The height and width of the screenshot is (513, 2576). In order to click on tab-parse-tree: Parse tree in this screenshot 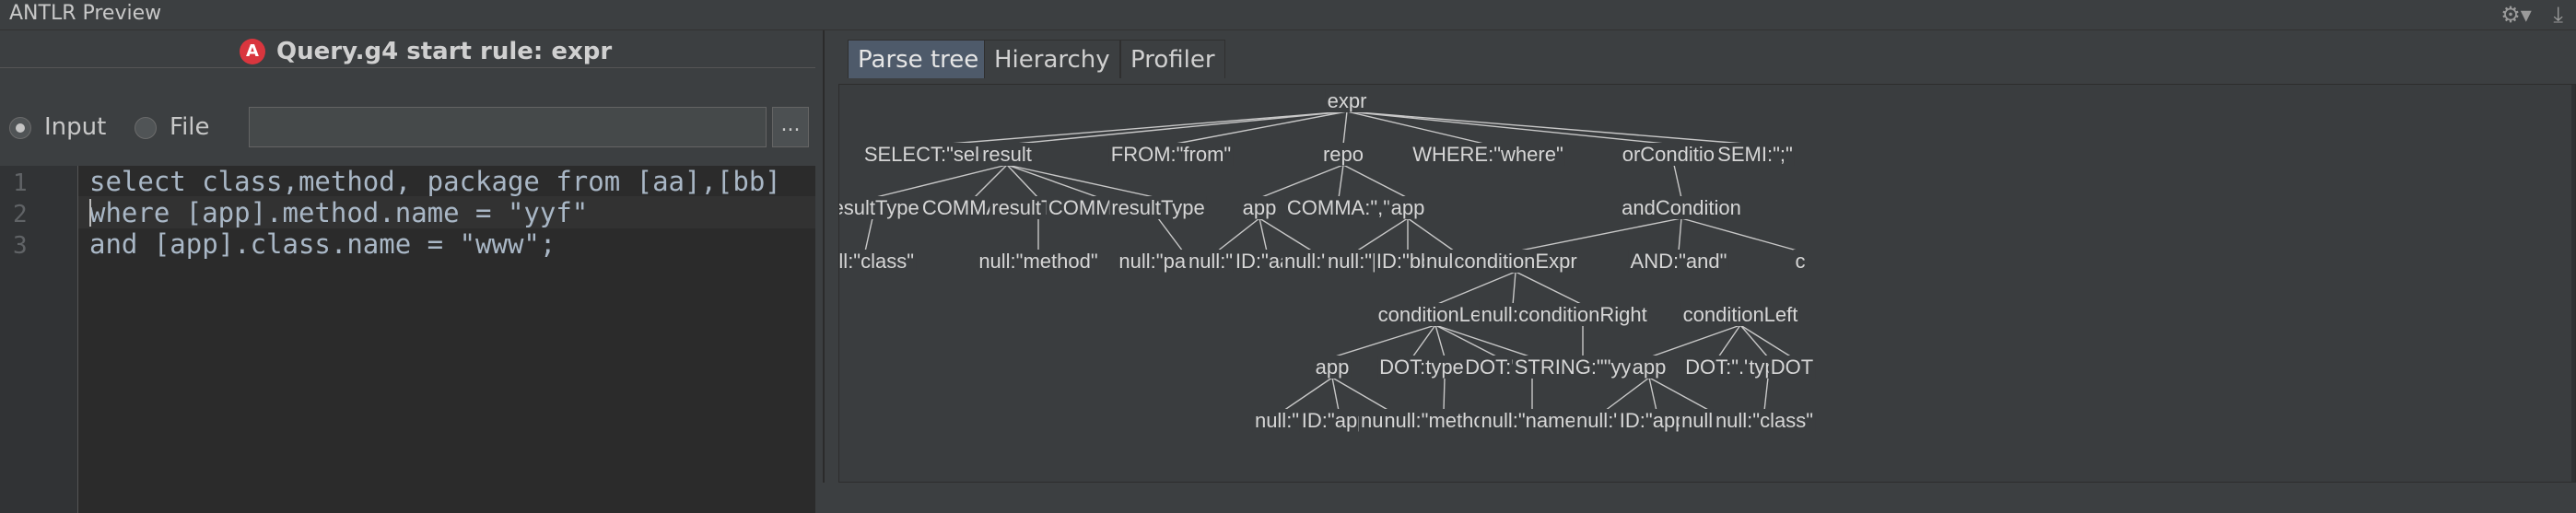, I will do `click(918, 59)`.